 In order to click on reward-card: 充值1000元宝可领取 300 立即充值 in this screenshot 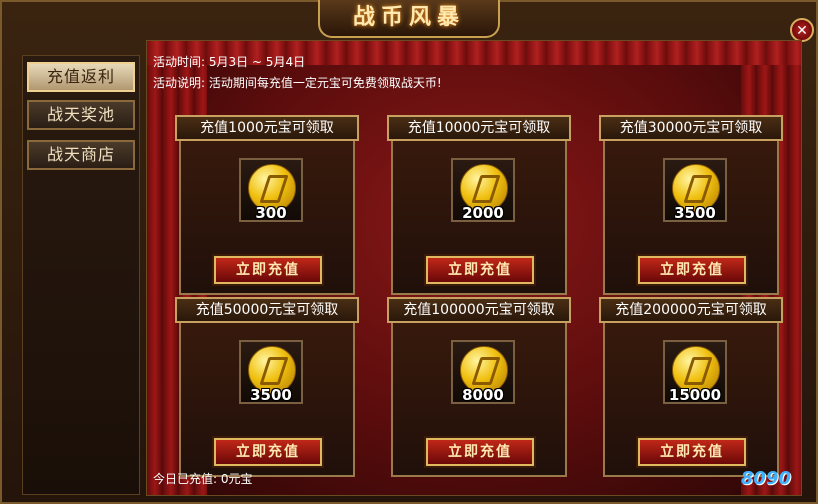, I will do `click(267, 205)`.